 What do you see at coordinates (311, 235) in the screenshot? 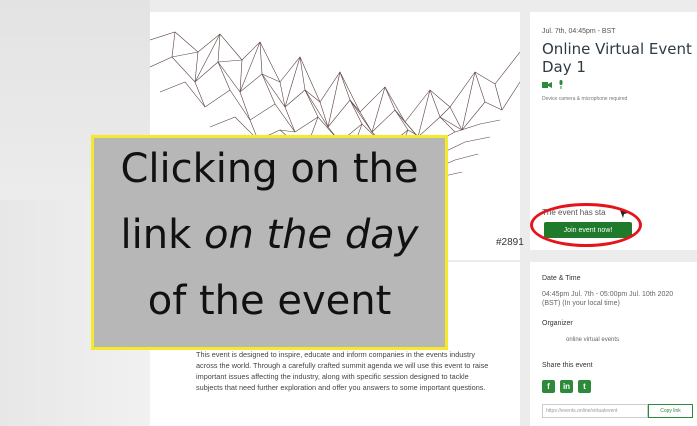
I see `overlay-line-2-italic: on the day` at bounding box center [311, 235].